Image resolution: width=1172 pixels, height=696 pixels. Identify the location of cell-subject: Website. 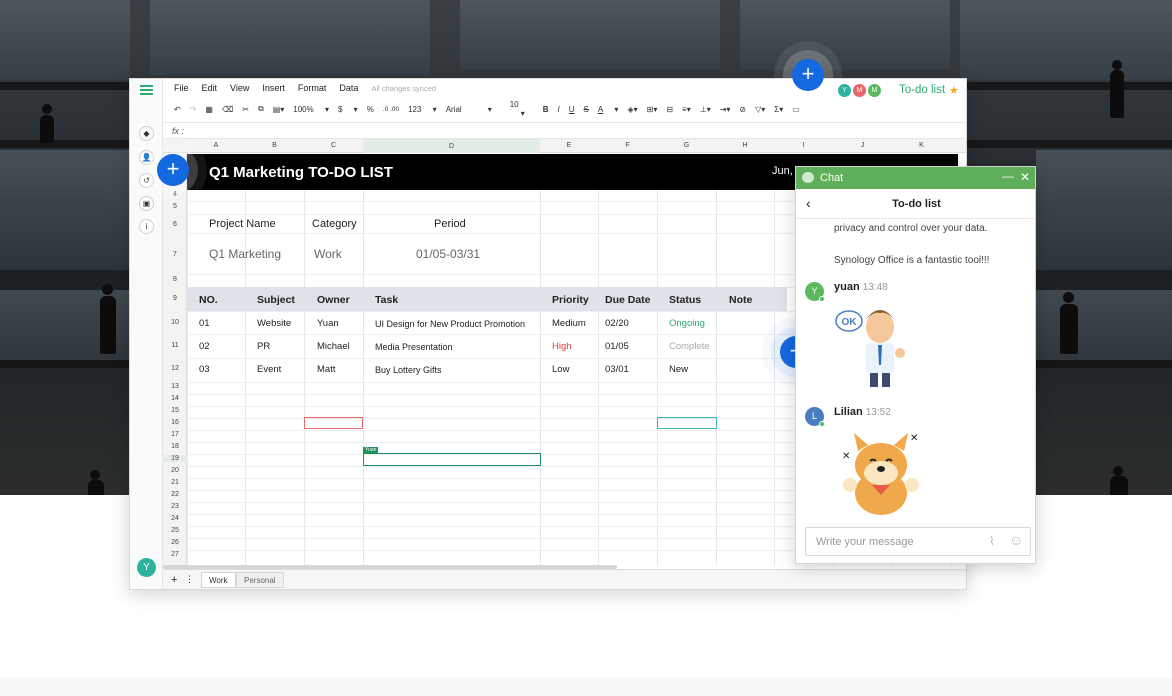
(274, 323).